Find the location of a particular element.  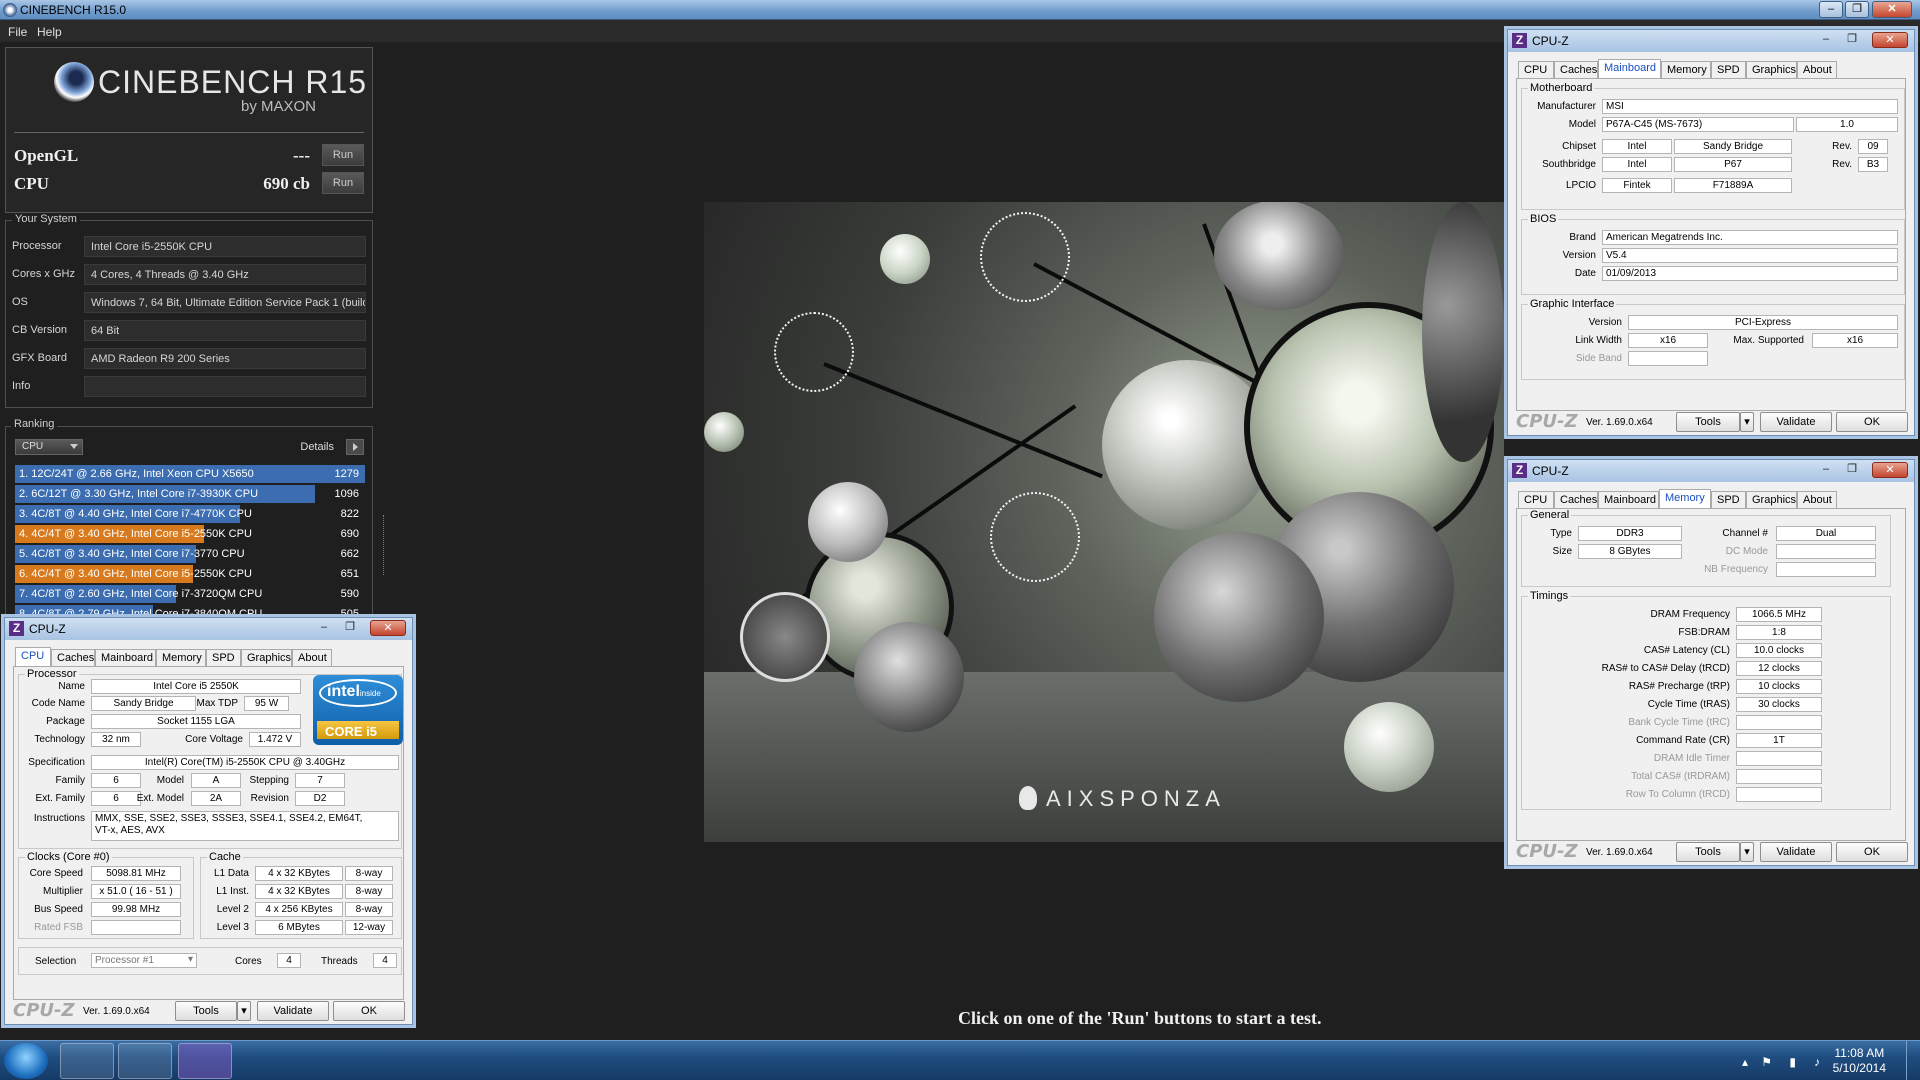

cpuz-taskbar-icon is located at coordinates (205, 1061).